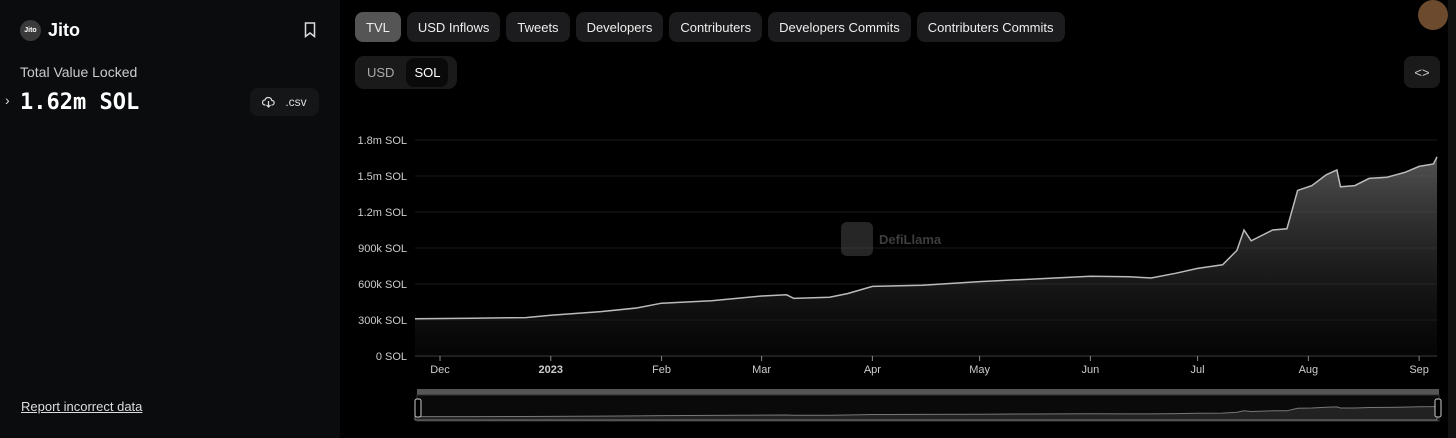 This screenshot has width=1456, height=438. Describe the element at coordinates (928, 392) in the screenshot. I see `range-slider-bar` at that location.